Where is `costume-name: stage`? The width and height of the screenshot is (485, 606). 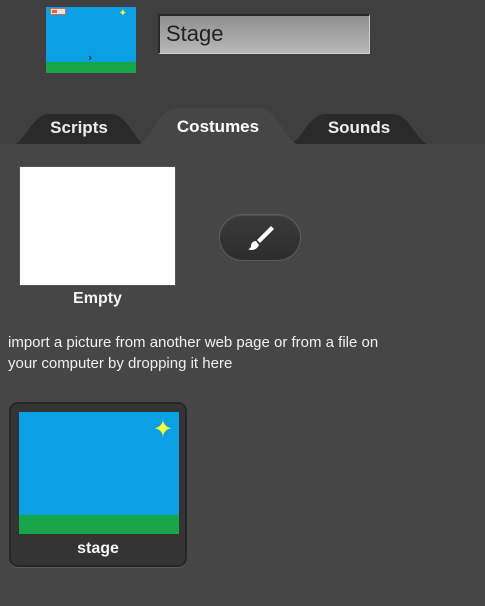
costume-name: stage is located at coordinates (98, 548).